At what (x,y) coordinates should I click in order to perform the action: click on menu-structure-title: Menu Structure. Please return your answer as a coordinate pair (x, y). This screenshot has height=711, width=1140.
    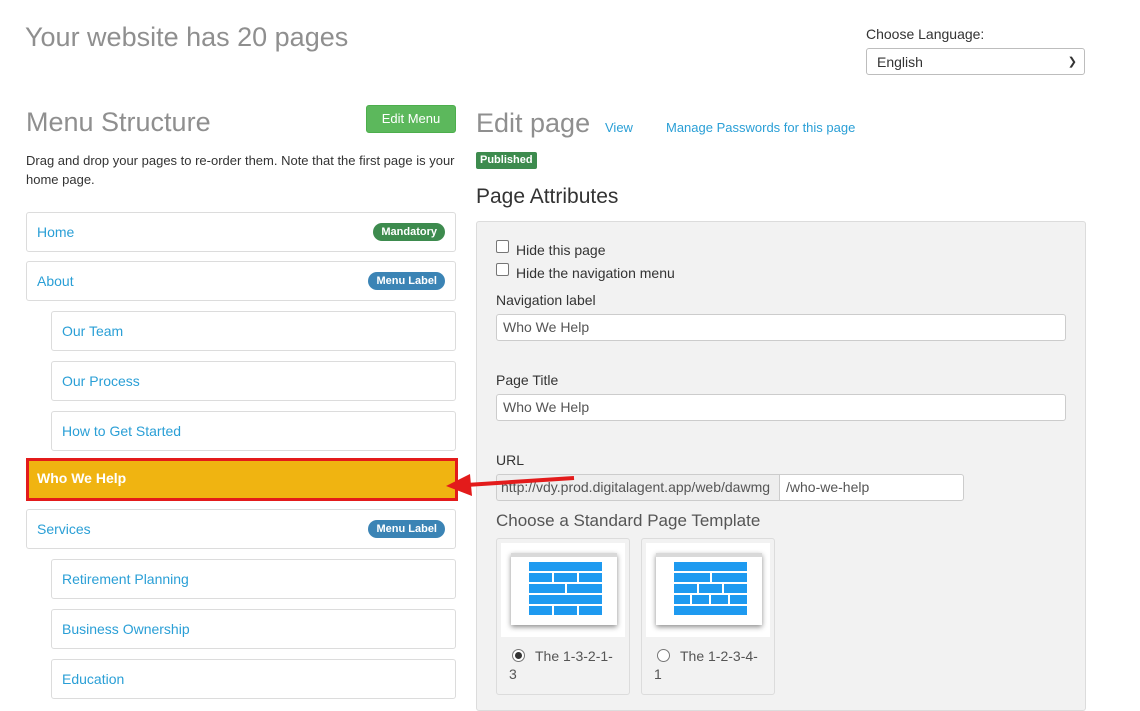
    Looking at the image, I should click on (118, 122).